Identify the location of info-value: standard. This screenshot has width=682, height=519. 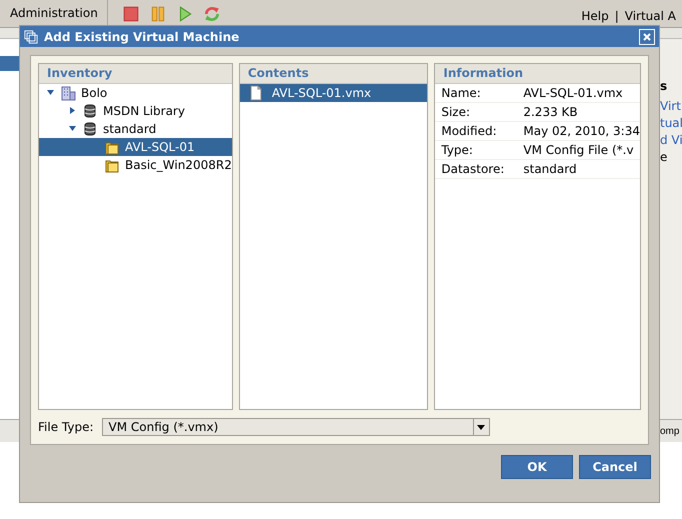
(550, 169).